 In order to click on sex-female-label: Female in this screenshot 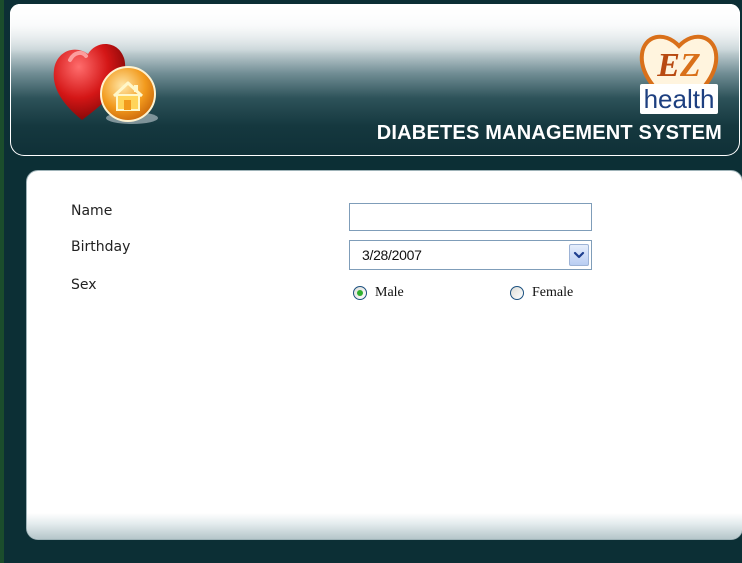, I will do `click(553, 292)`.